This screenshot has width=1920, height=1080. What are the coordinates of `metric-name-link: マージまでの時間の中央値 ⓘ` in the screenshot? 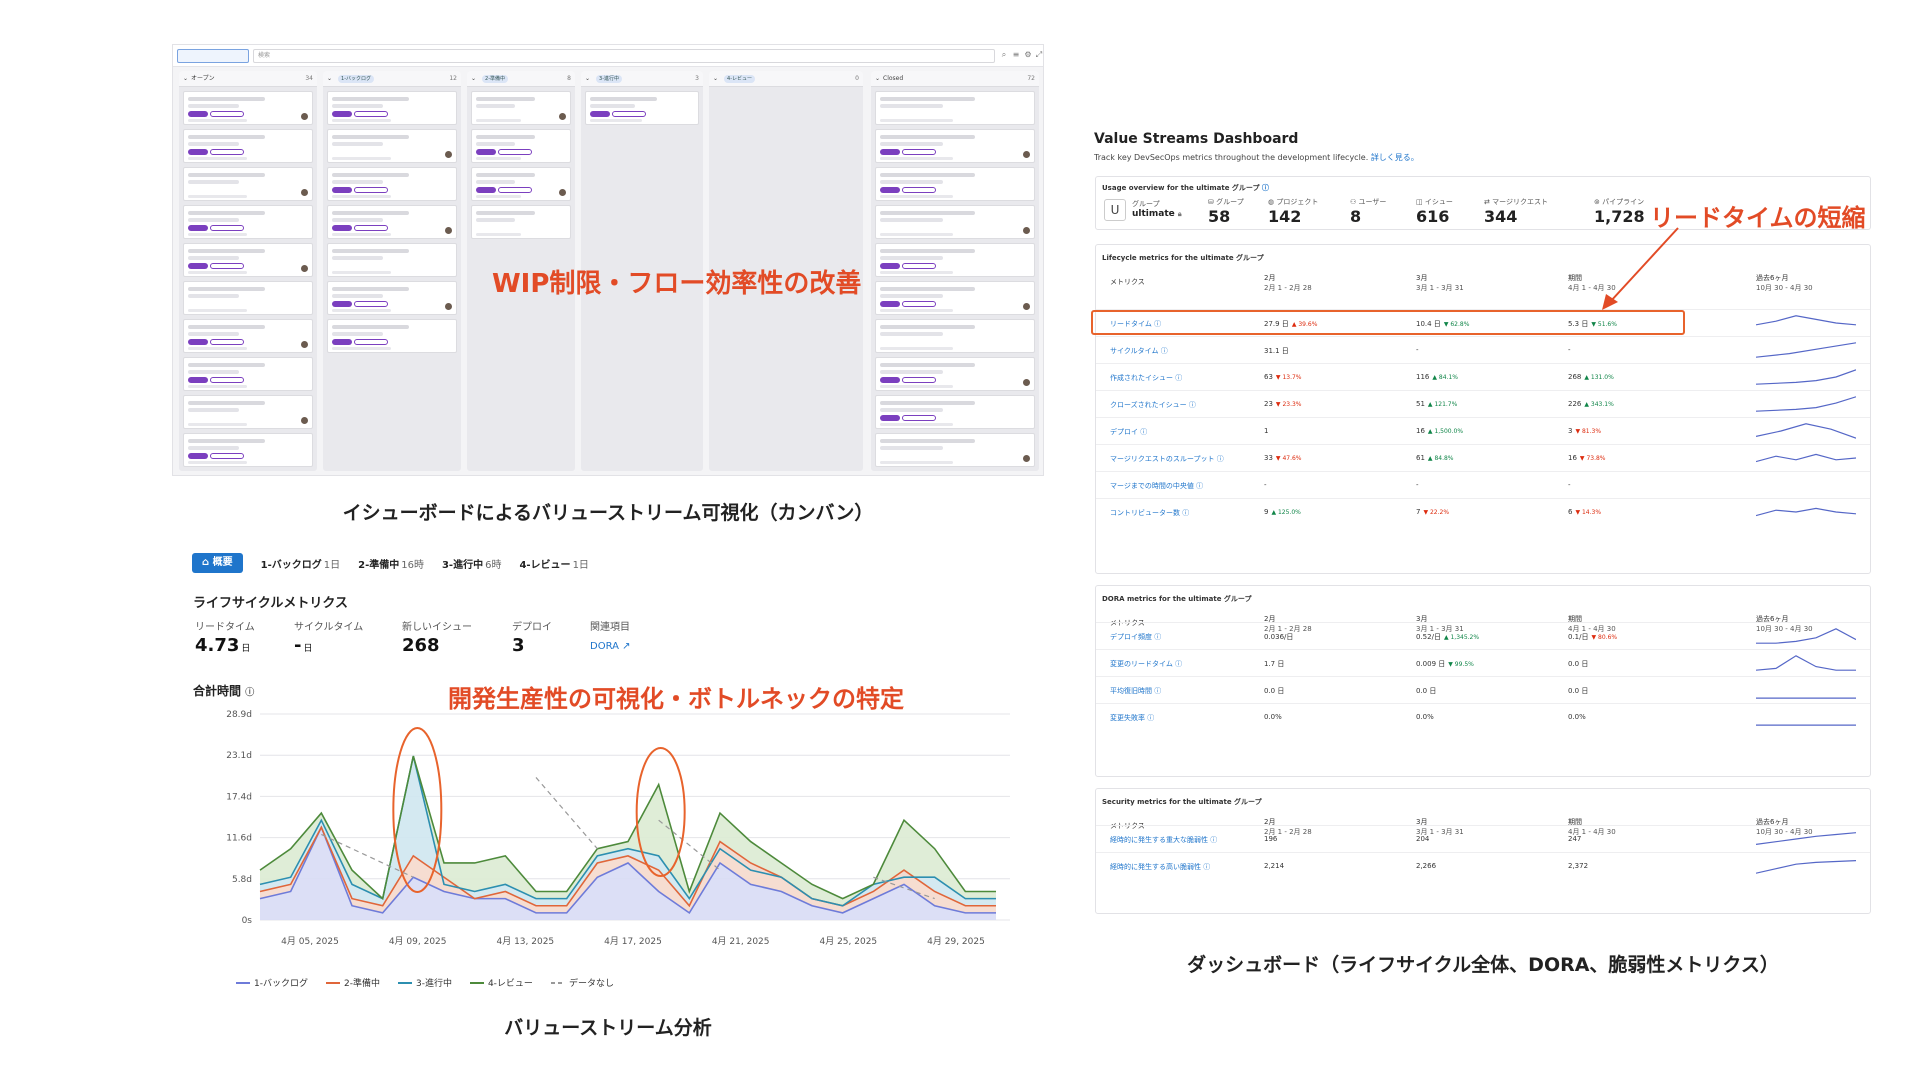 It's located at (1156, 486).